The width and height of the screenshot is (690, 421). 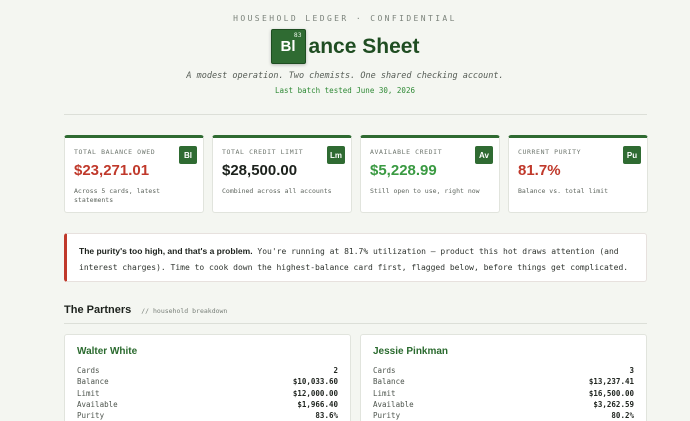 I want to click on header-kicker: HOUSEHOLD LEDGER · CONFIDENTIAL, so click(x=345, y=18).